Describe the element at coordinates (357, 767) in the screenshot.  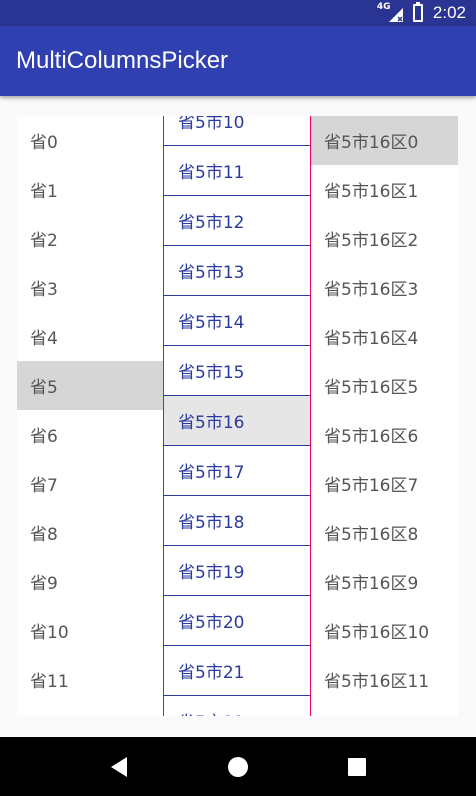
I see `recents-icon` at that location.